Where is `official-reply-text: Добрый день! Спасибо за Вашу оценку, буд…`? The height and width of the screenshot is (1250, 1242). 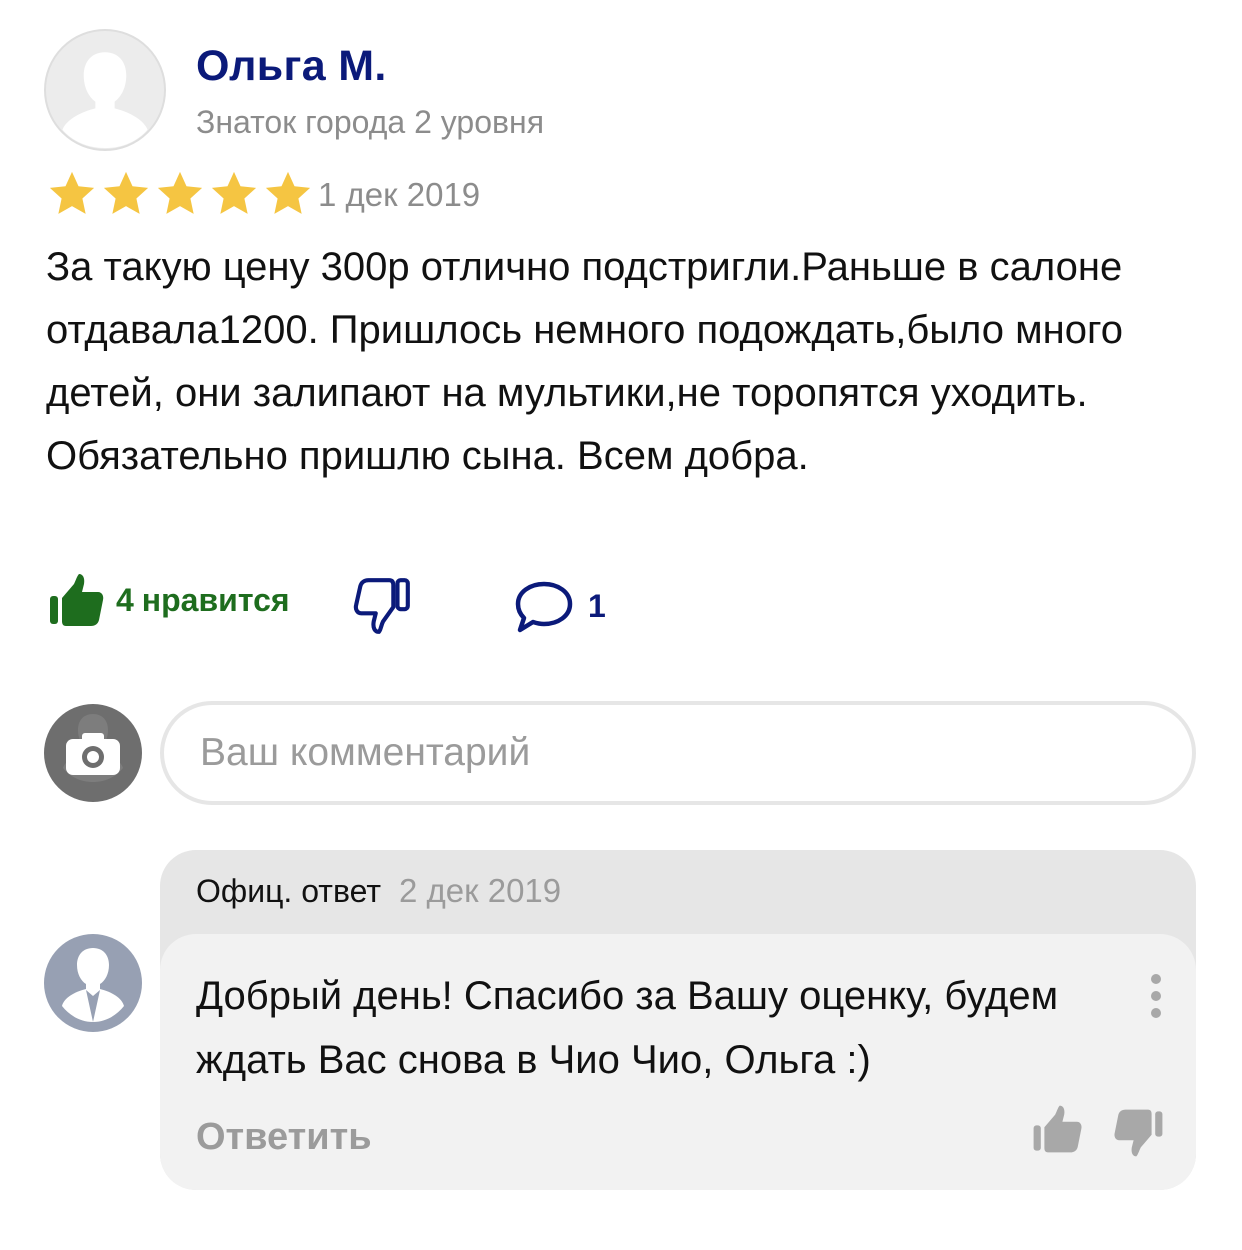
official-reply-text: Добрый день! Спасибо за Вашу оценку, буд… is located at coordinates (627, 1028).